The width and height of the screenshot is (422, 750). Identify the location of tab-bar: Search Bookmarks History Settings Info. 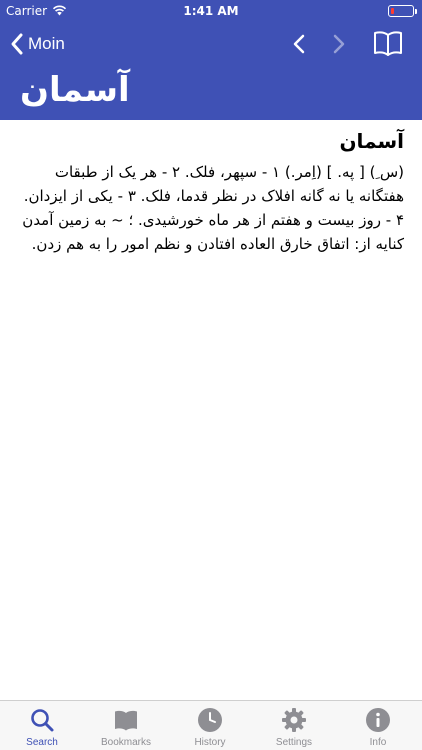
(211, 725).